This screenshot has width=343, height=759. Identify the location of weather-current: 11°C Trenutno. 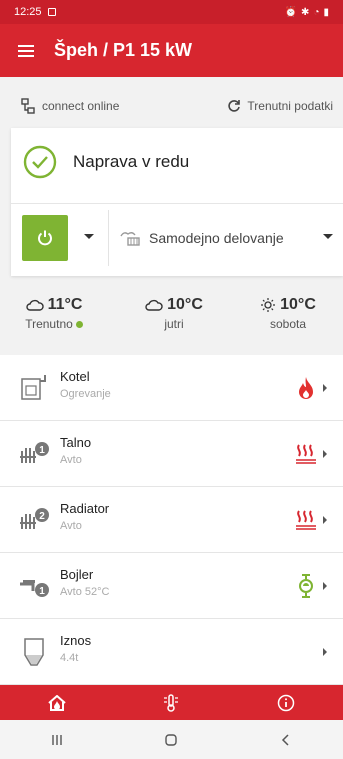
(54, 313).